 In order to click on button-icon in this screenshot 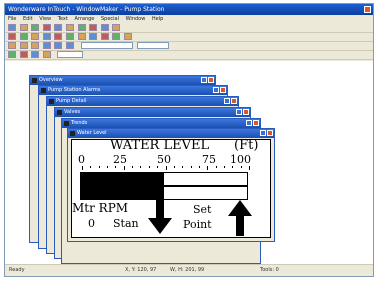, I will do `click(69, 36)`.